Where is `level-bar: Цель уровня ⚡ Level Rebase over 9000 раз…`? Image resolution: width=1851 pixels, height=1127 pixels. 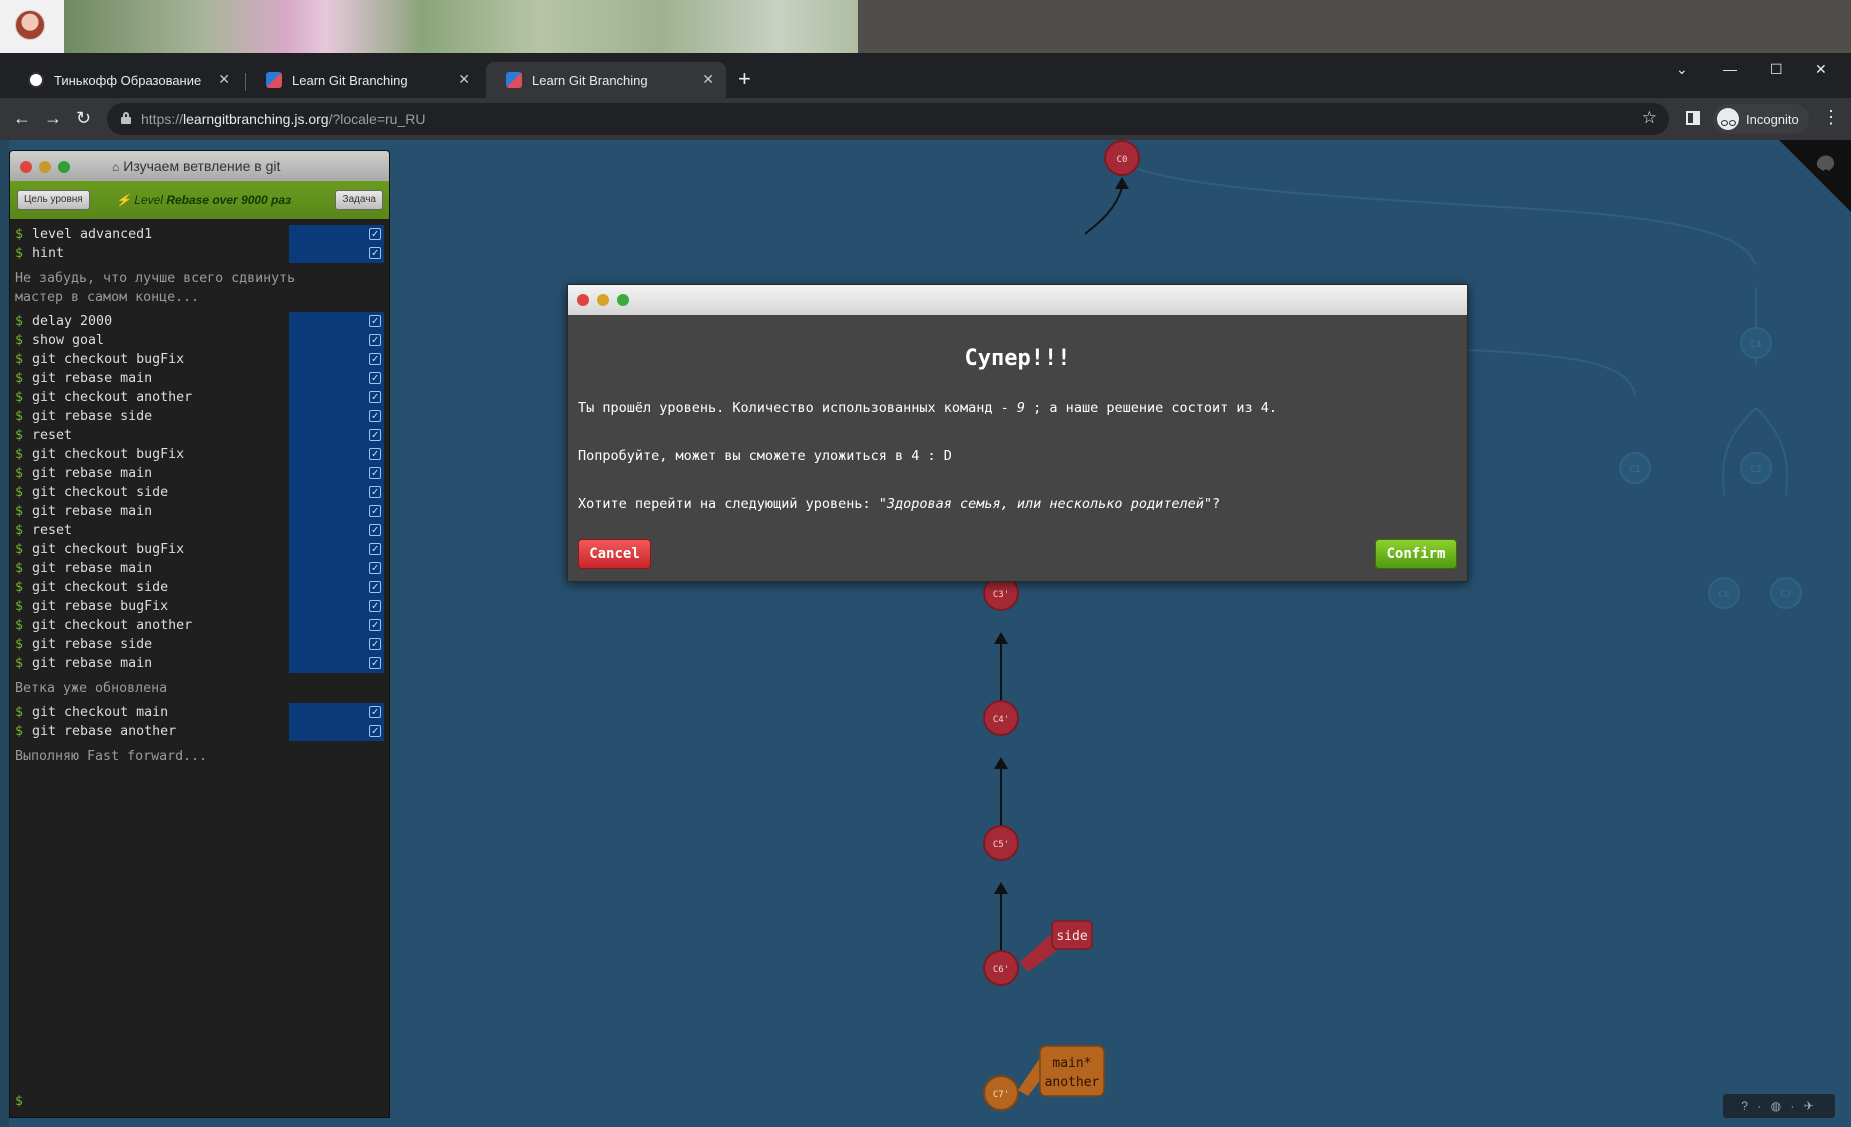 level-bar: Цель уровня ⚡ Level Rebase over 9000 раз… is located at coordinates (199, 200).